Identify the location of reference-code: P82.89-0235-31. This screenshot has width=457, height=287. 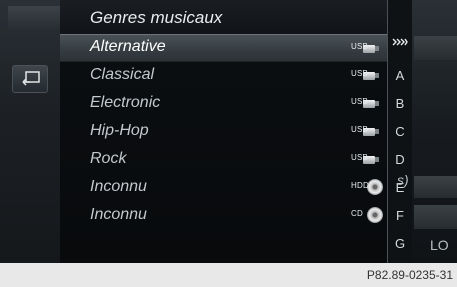
(409, 275).